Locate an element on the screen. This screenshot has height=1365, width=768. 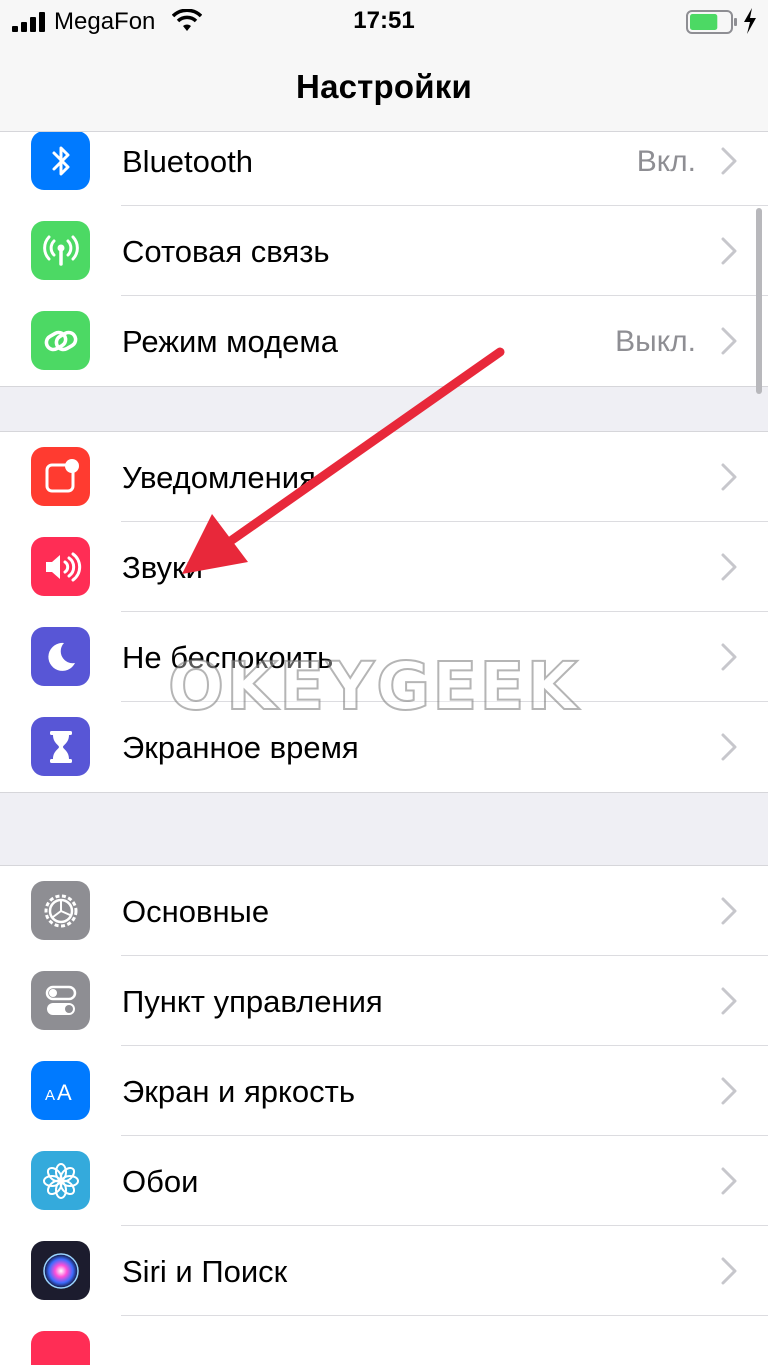
settings-row-label: Экранное время is located at coordinates (240, 747).